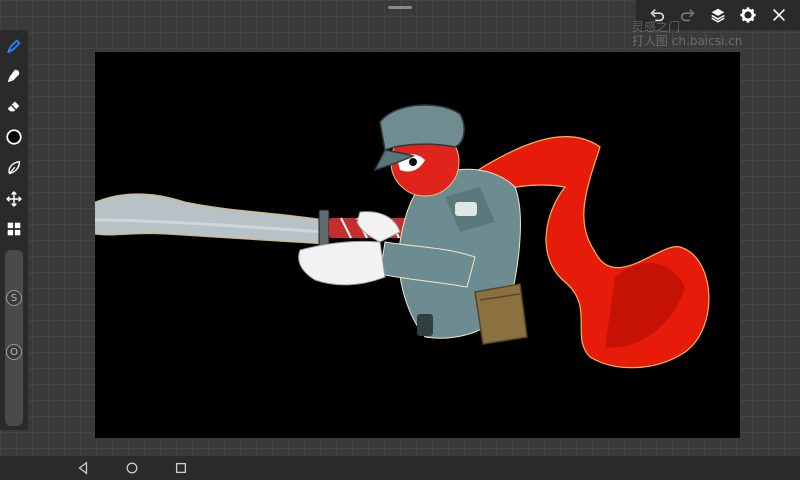 The height and width of the screenshot is (480, 800). I want to click on brush-tool-button, so click(14, 46).